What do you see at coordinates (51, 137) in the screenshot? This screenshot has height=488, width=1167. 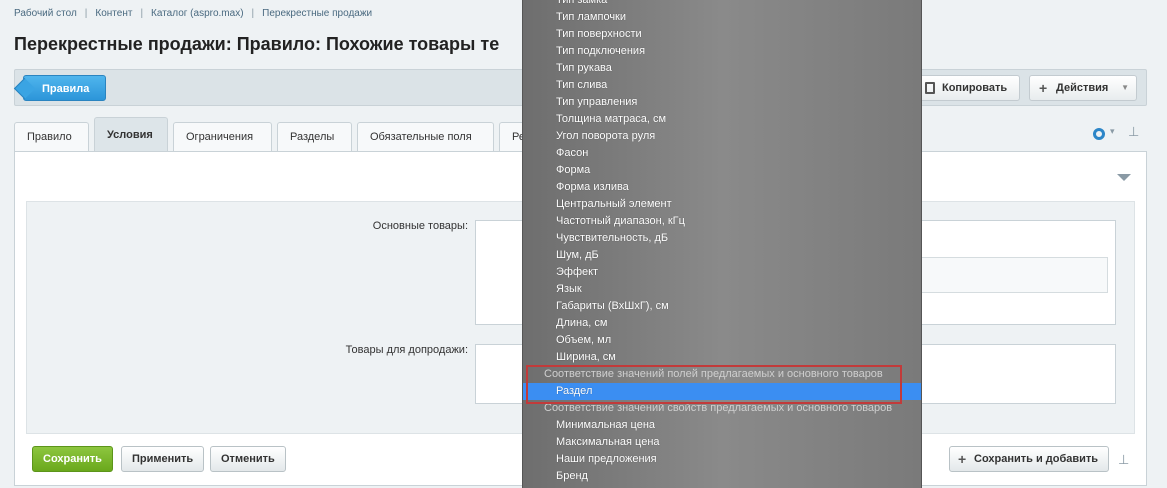 I see `tab-rule: Правило` at bounding box center [51, 137].